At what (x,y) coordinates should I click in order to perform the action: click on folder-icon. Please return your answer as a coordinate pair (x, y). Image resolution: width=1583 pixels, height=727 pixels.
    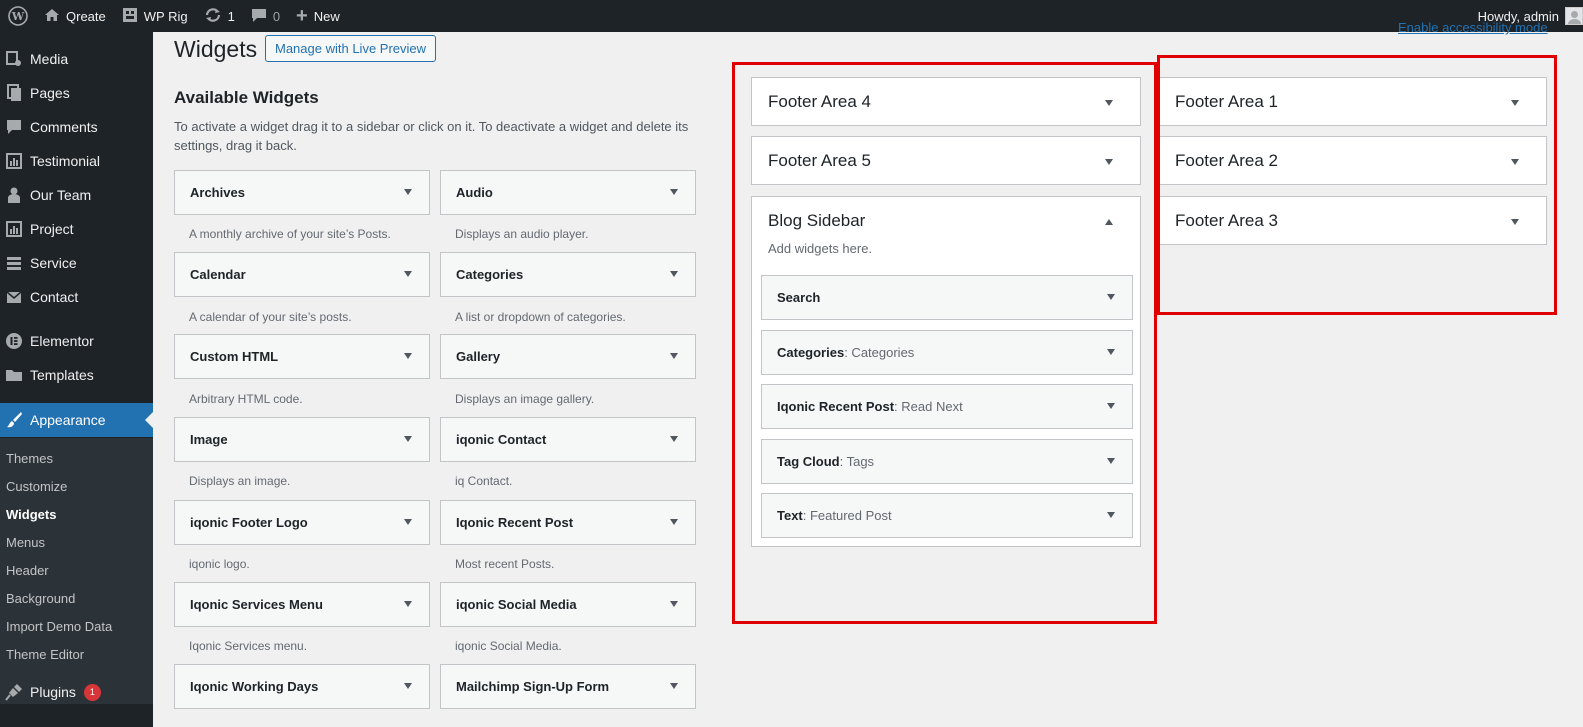
    Looking at the image, I should click on (14, 375).